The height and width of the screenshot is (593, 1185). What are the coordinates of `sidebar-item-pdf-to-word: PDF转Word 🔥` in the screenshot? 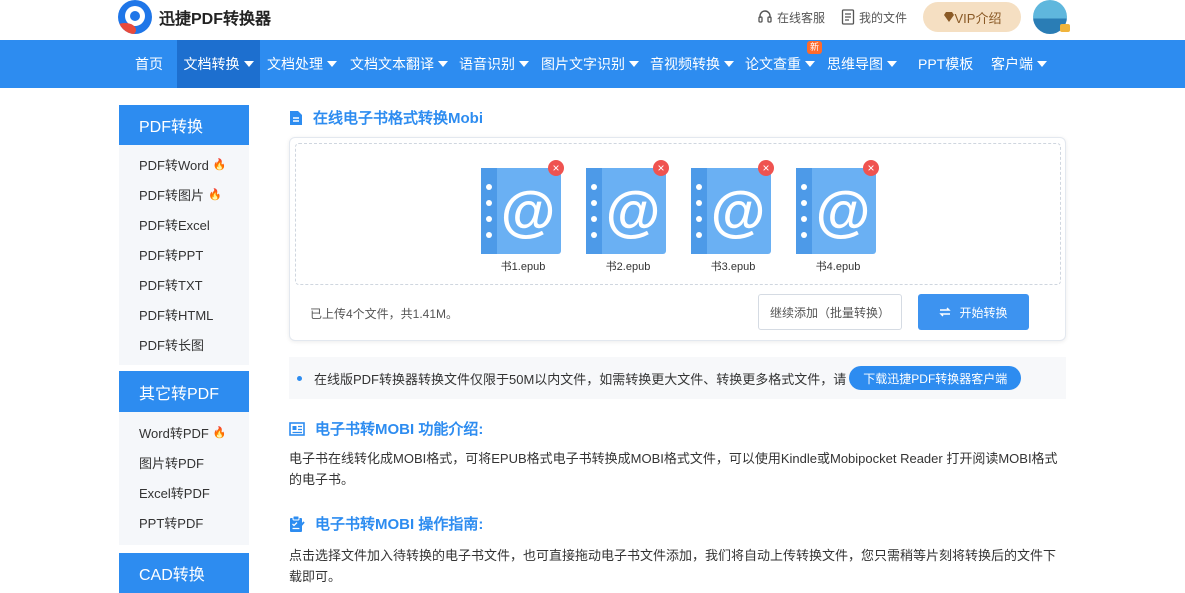 It's located at (184, 164).